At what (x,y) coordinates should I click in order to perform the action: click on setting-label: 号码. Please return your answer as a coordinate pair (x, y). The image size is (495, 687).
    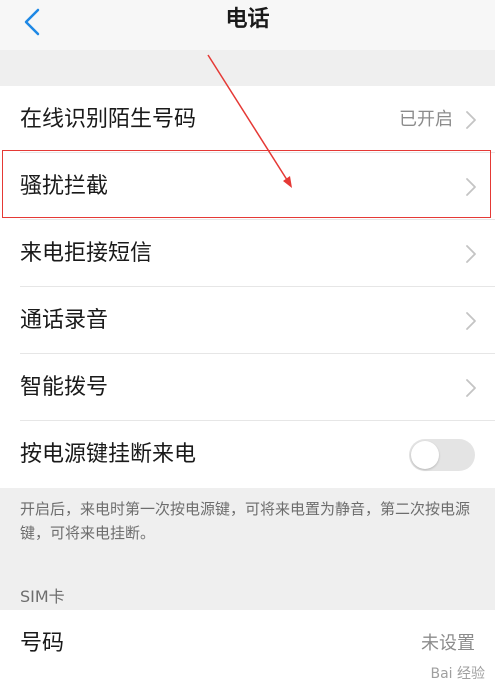
    Looking at the image, I should click on (42, 643).